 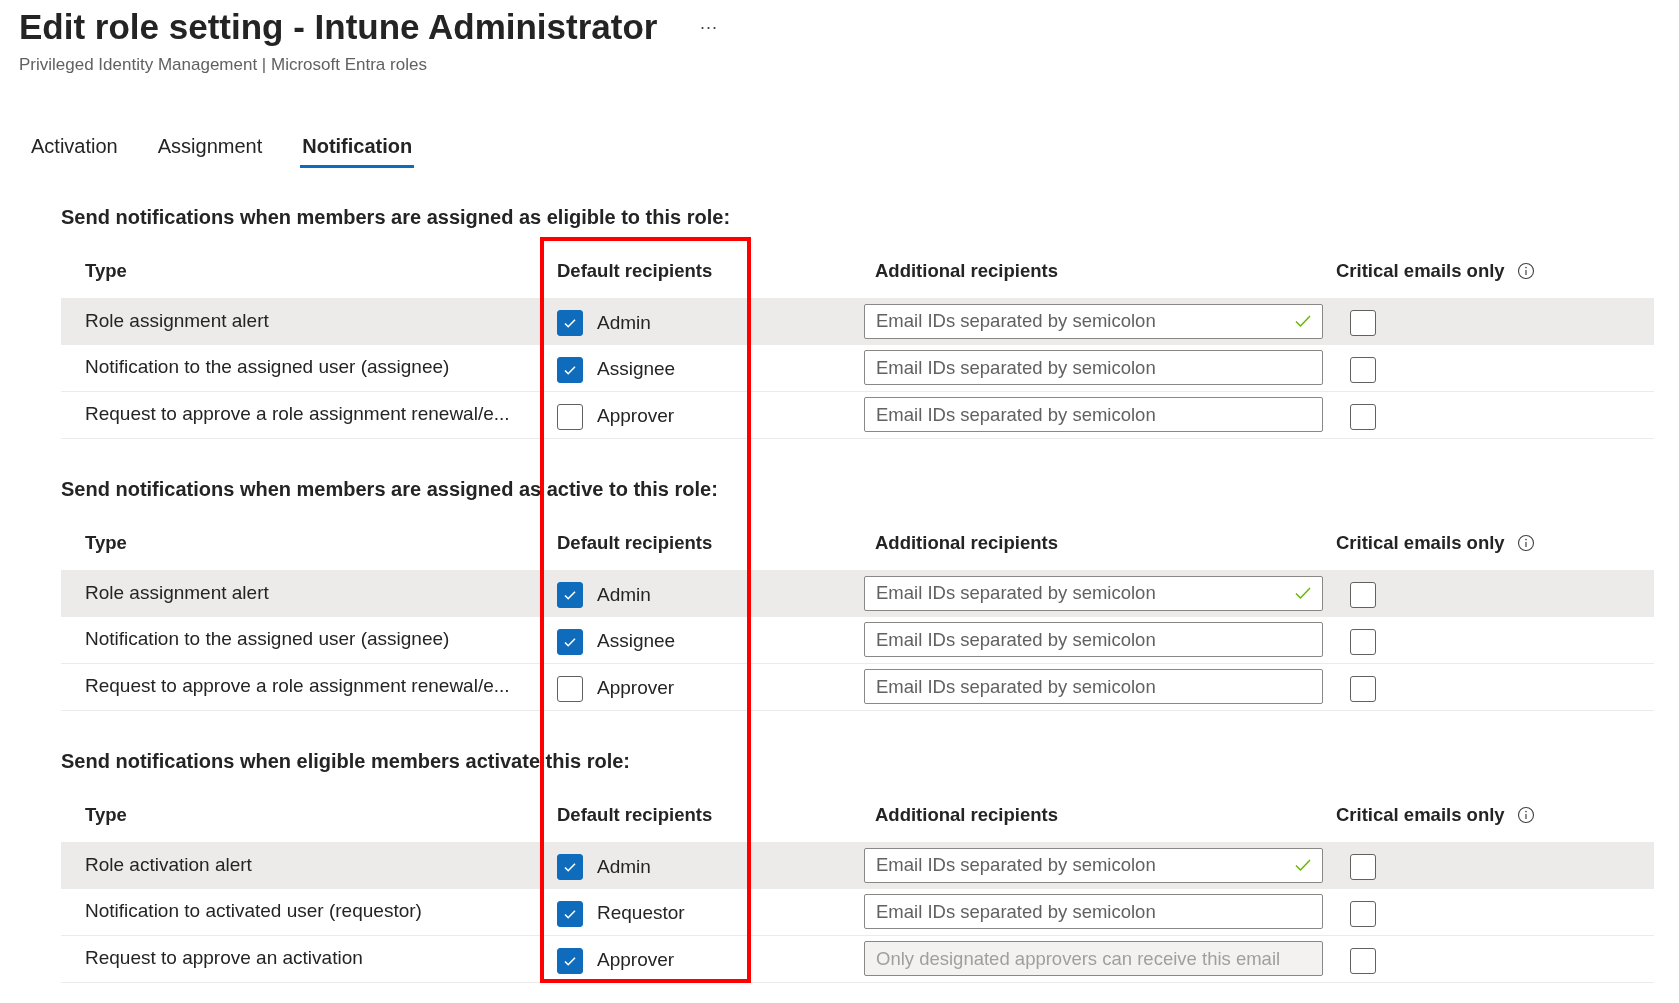 What do you see at coordinates (338, 27) in the screenshot?
I see `page-title: Edit role setting - Intune Administrator` at bounding box center [338, 27].